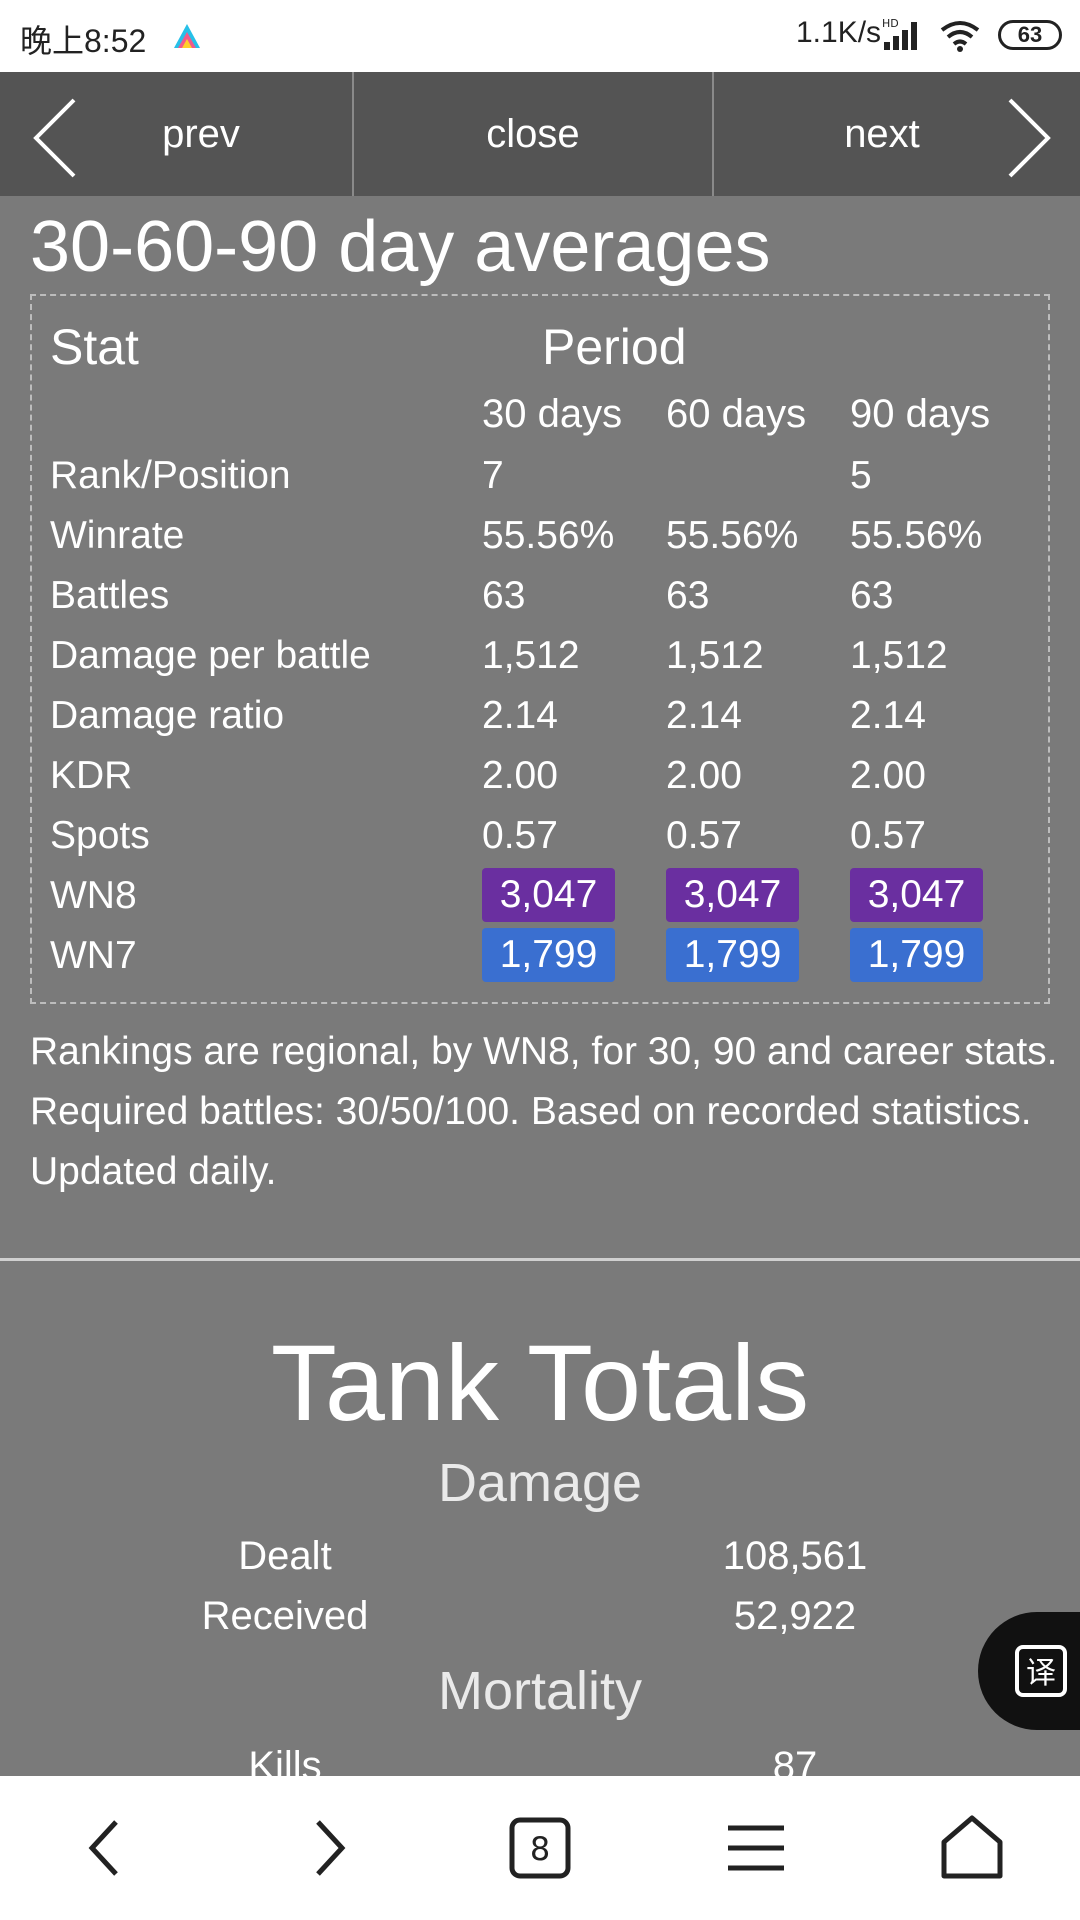 The height and width of the screenshot is (1920, 1080). What do you see at coordinates (839, 32) in the screenshot?
I see `network-speed: 1.1K/s` at bounding box center [839, 32].